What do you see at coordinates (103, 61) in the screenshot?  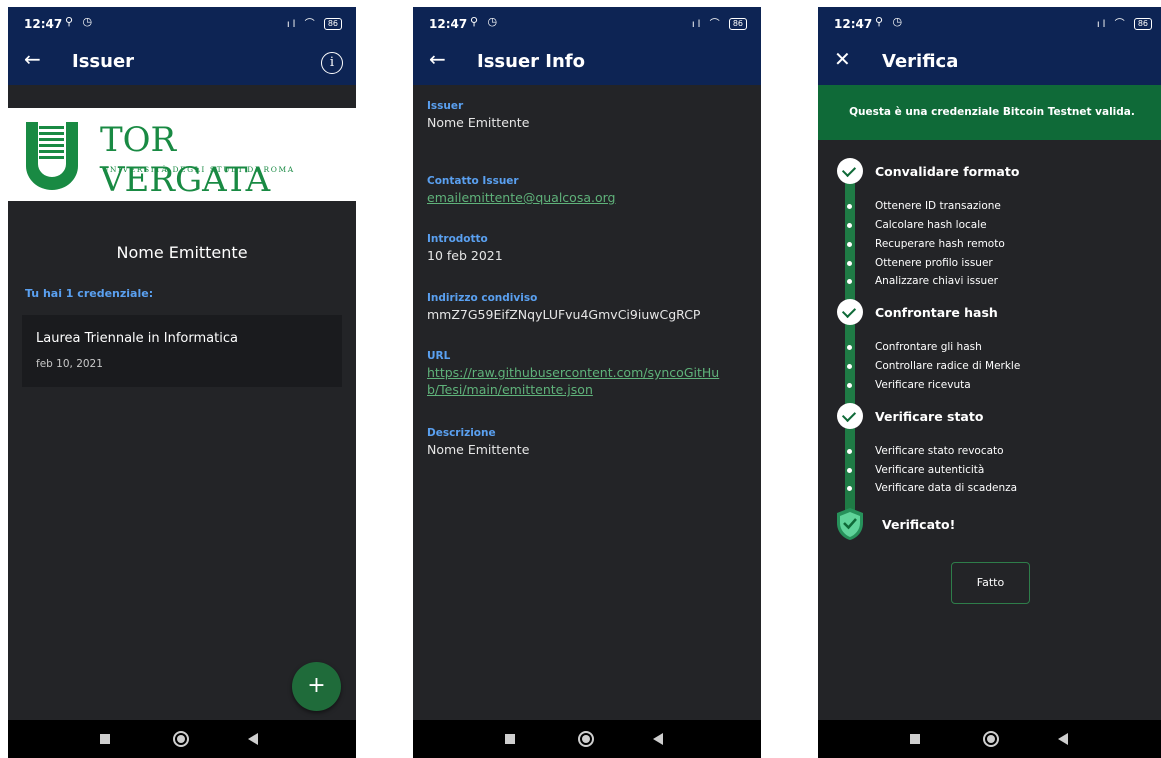 I see `page-title: Issuer` at bounding box center [103, 61].